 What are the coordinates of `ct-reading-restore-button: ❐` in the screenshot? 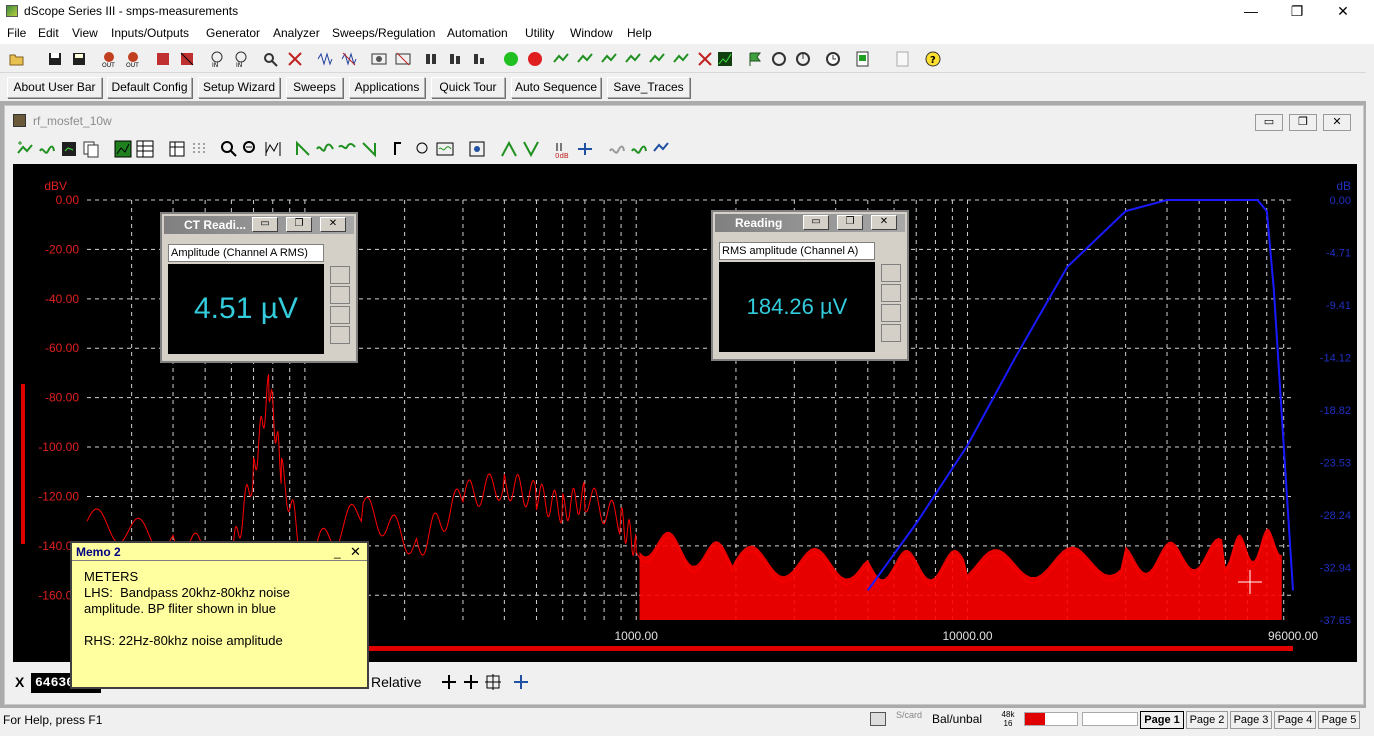 It's located at (299, 224).